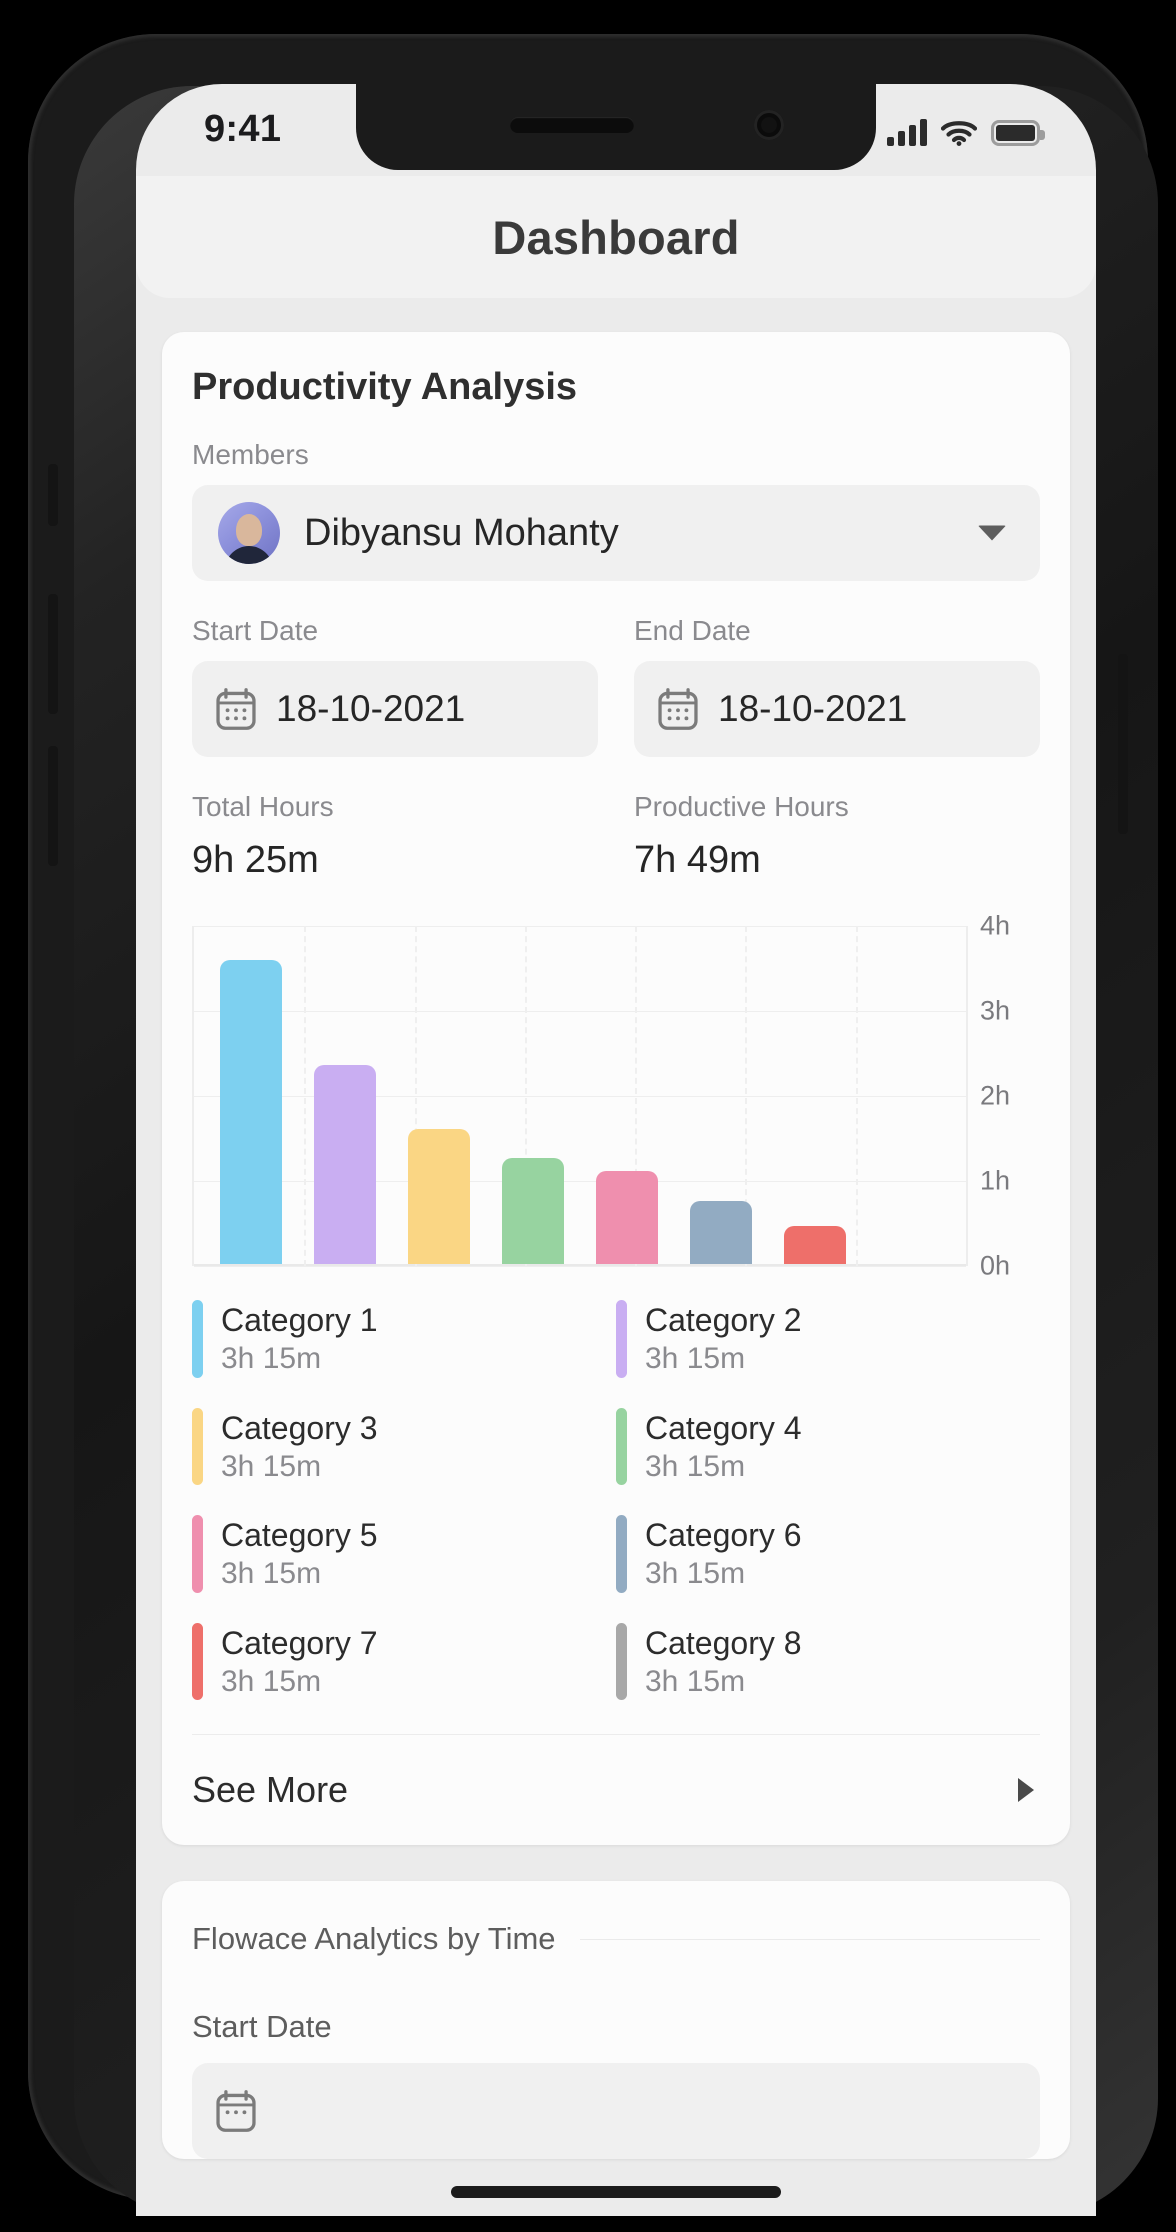 The image size is (1176, 2232). I want to click on legend-item-name: Category 5, so click(299, 1535).